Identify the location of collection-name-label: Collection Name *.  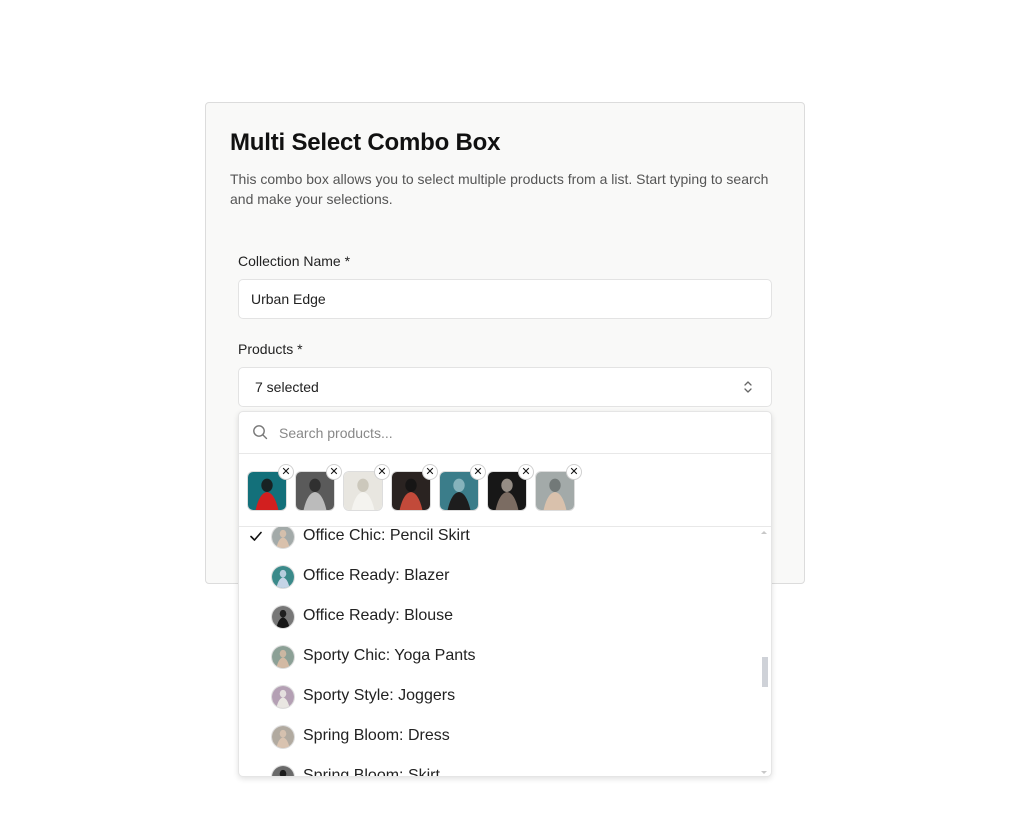
(294, 261).